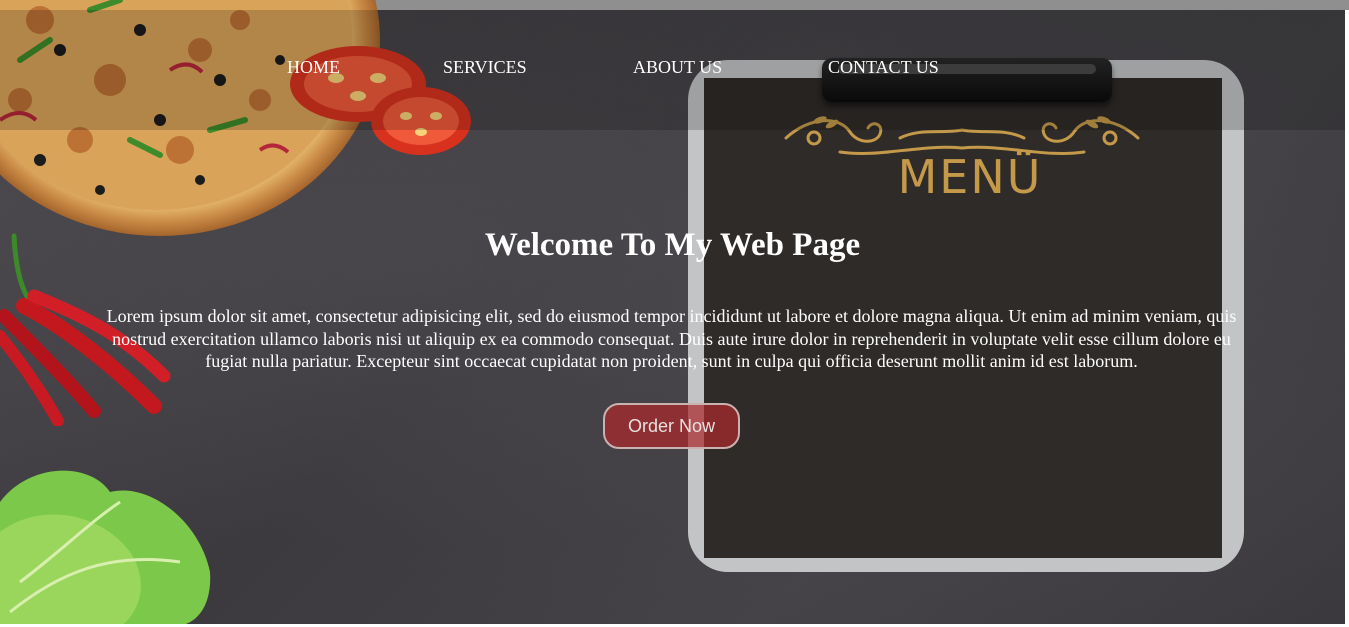  Describe the element at coordinates (671, 426) in the screenshot. I see `order-now-button: Order Now` at that location.